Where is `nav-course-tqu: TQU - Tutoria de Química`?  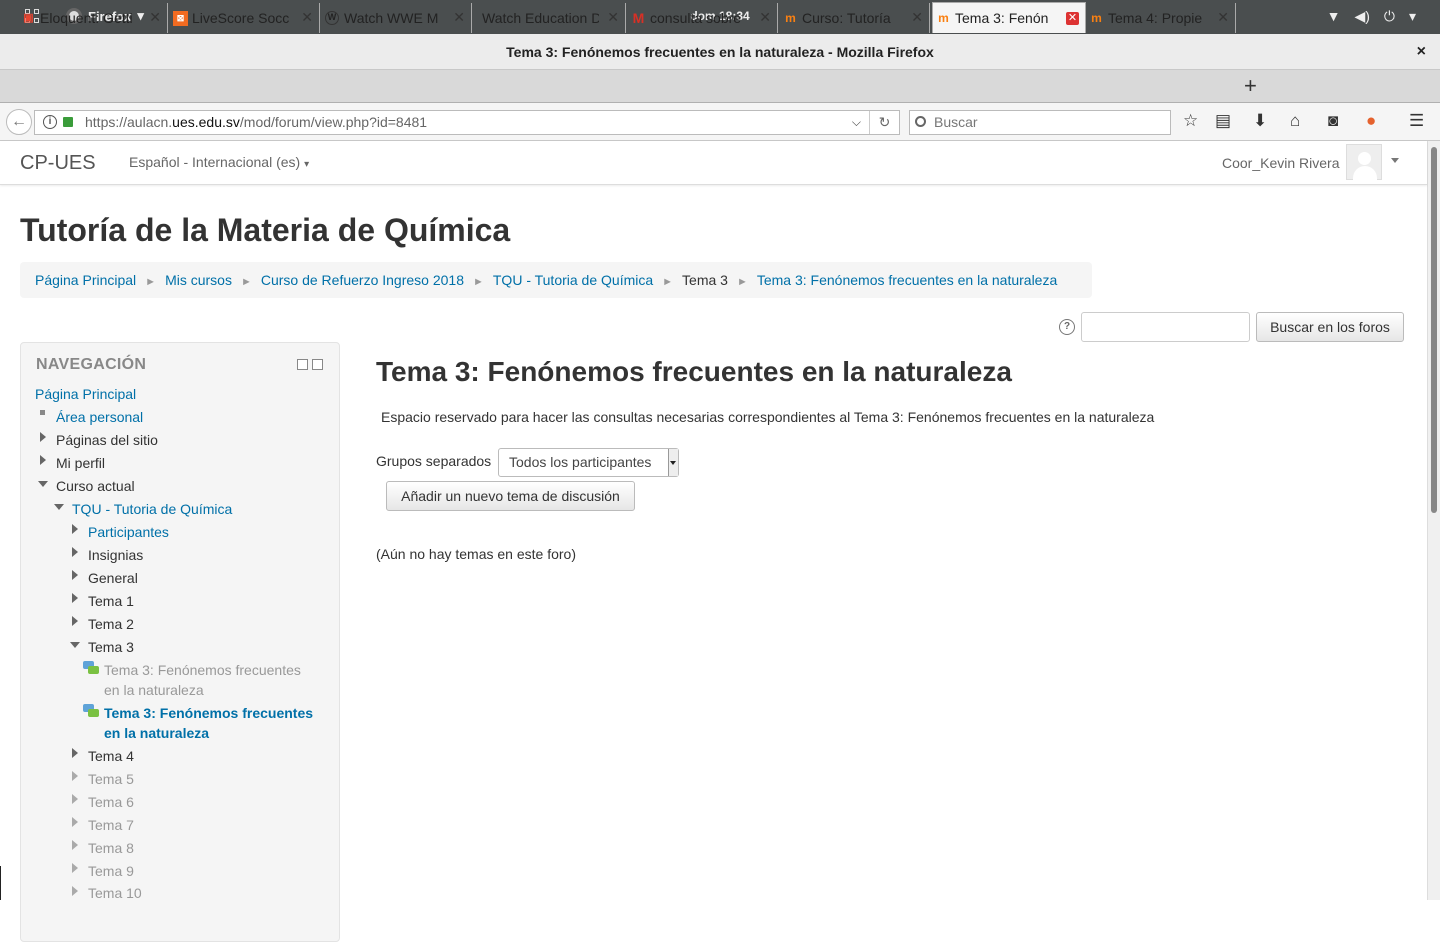
nav-course-tqu: TQU - Tutoria de Química is located at coordinates (152, 509).